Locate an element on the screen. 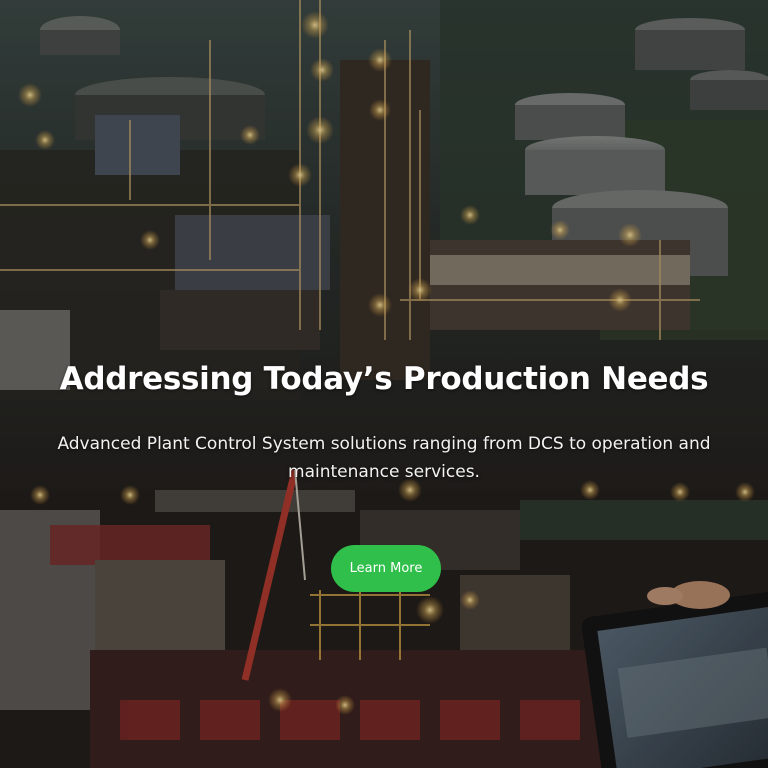  learn-more-button: Learn More is located at coordinates (386, 568).